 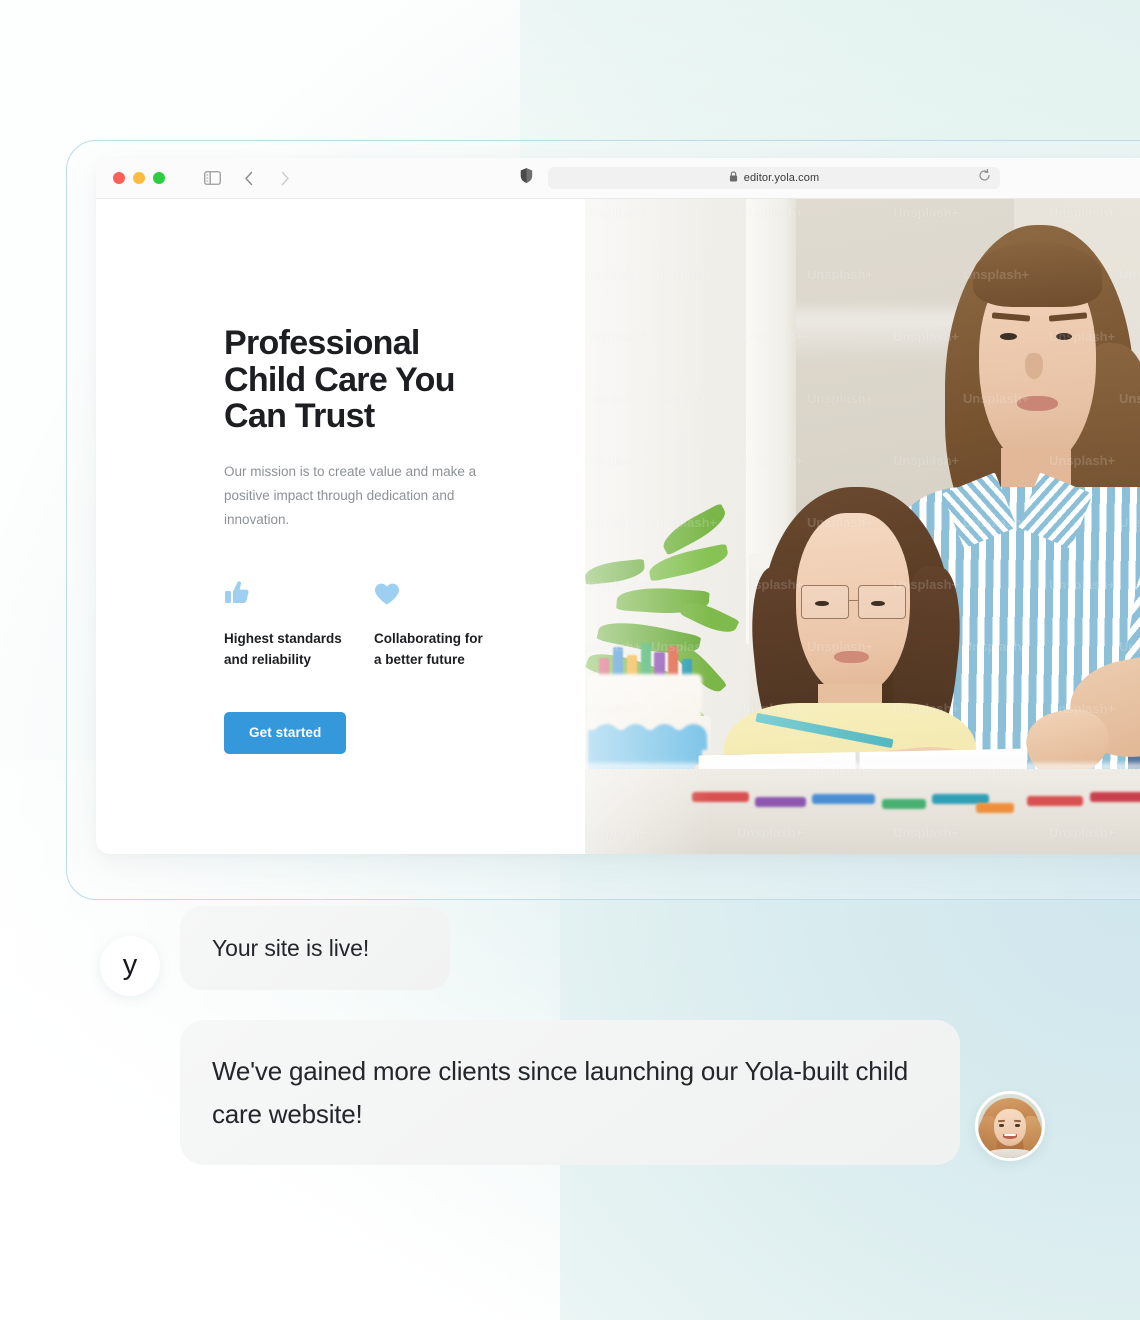 I want to click on privacy-shield-icon, so click(x=526, y=178).